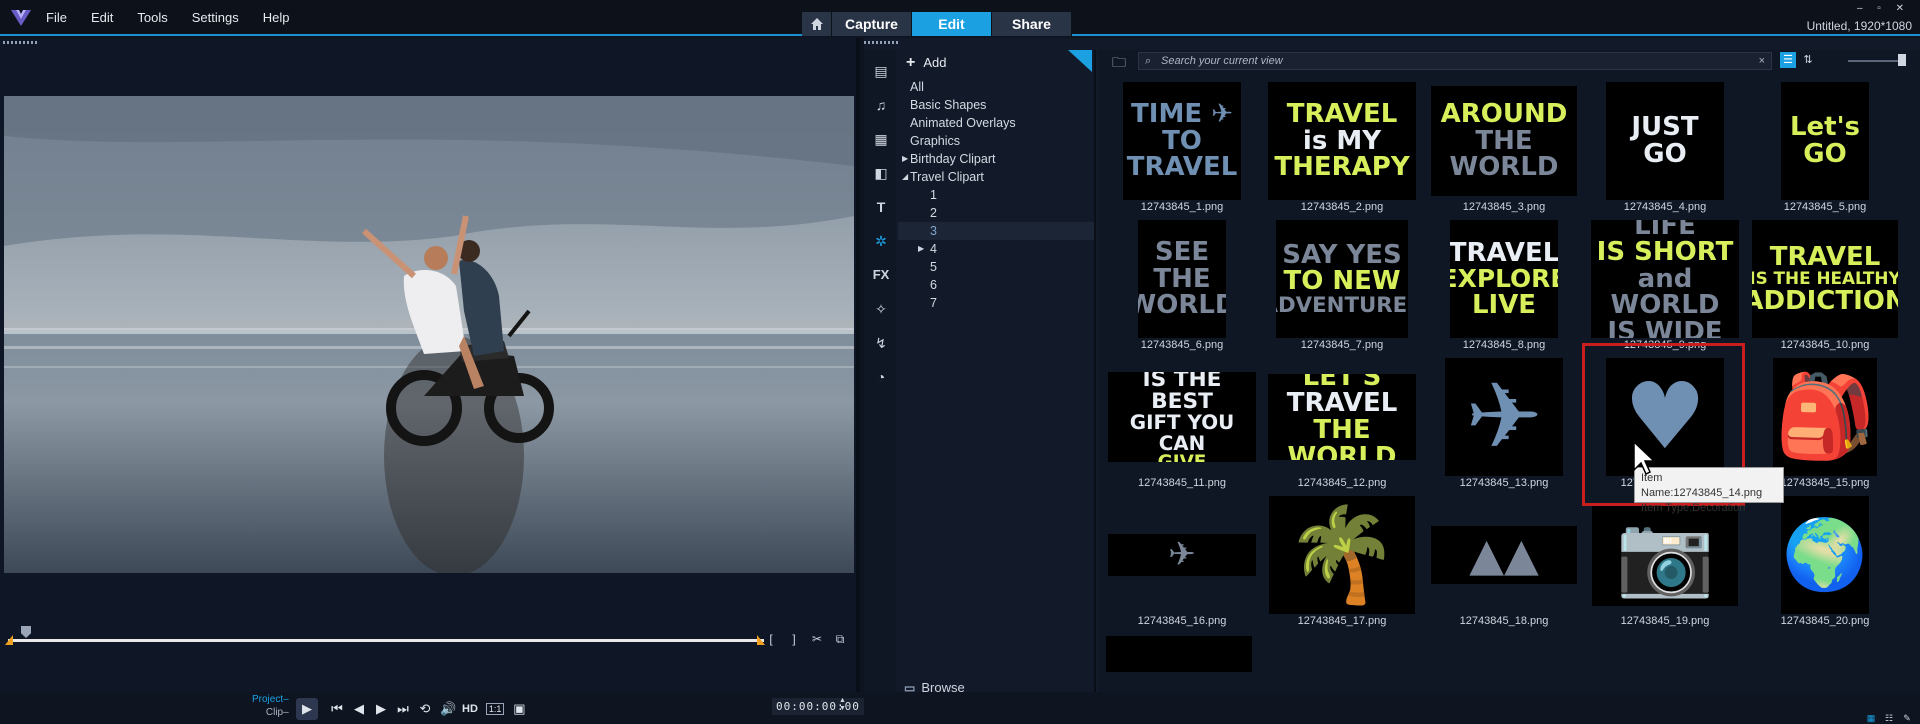 Image resolution: width=1920 pixels, height=724 pixels. I want to click on split-clip-icon: ✂, so click(817, 639).